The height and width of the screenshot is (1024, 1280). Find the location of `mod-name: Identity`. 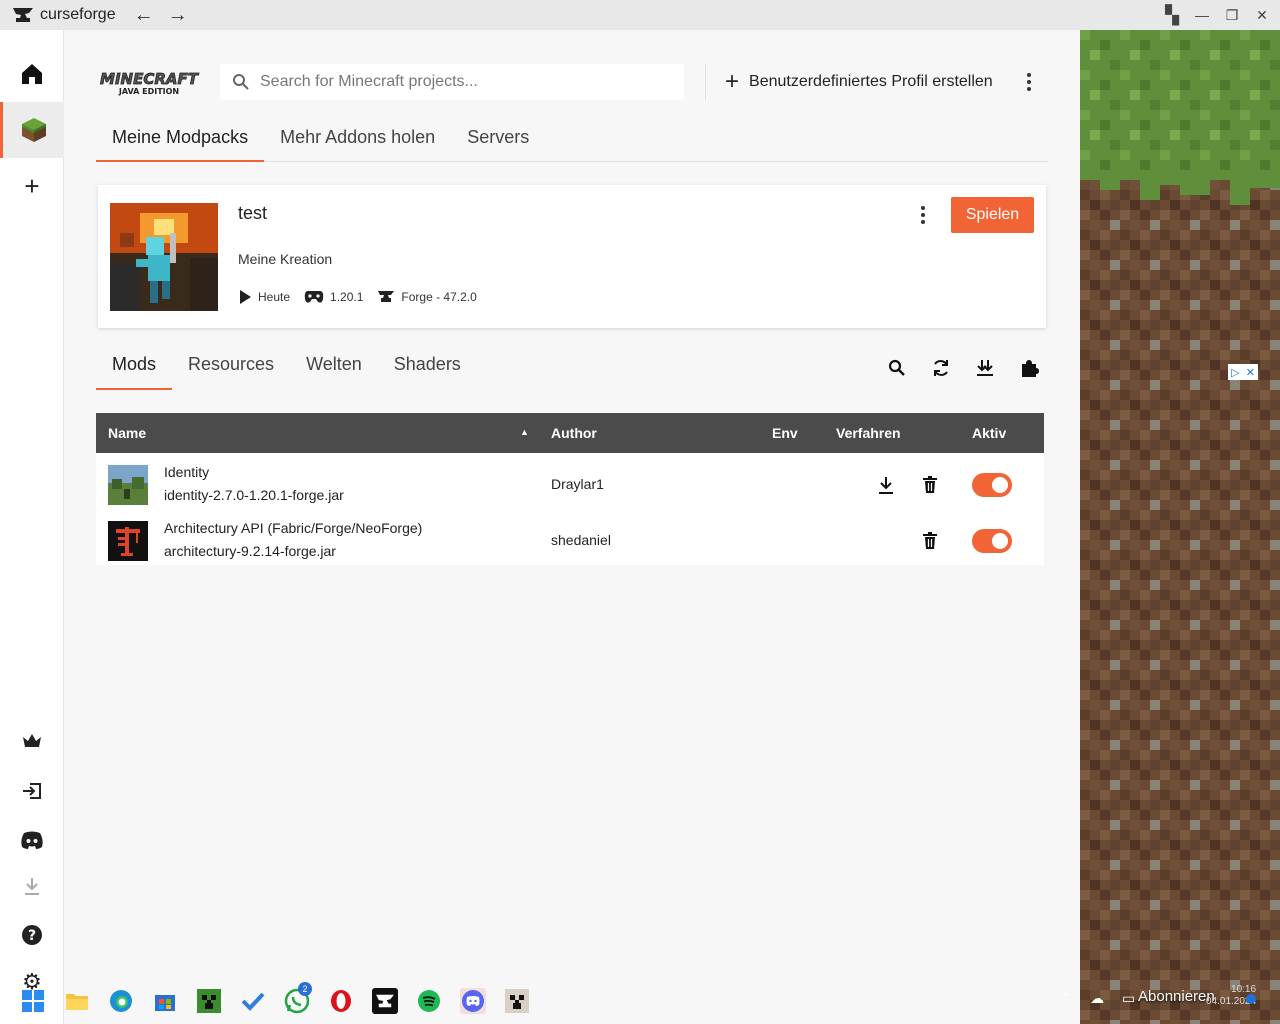

mod-name: Identity is located at coordinates (186, 472).